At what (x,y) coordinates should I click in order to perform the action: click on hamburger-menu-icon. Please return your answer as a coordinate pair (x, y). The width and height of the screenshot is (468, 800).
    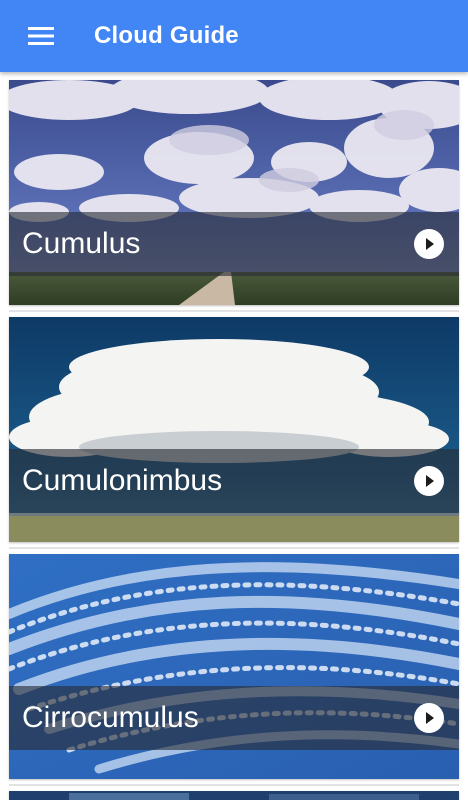
    Looking at the image, I should click on (41, 36).